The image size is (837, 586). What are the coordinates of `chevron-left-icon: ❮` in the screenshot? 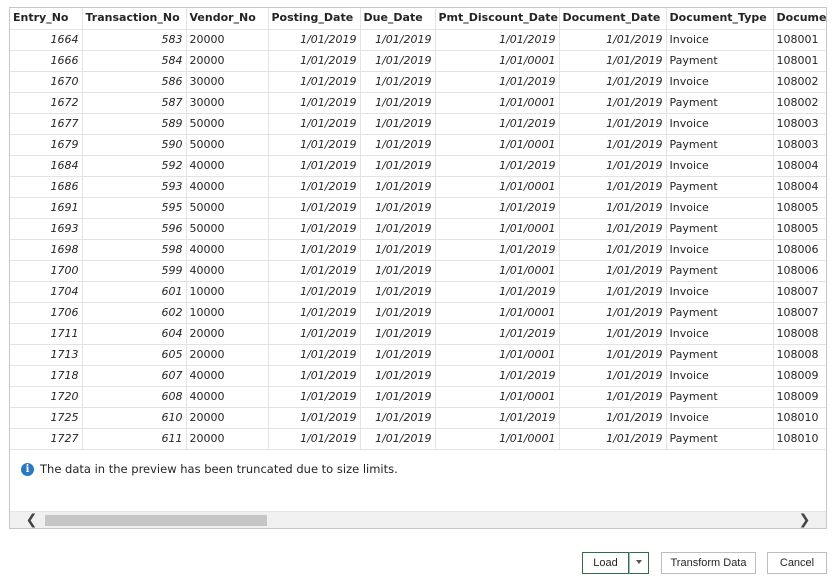 It's located at (31, 520).